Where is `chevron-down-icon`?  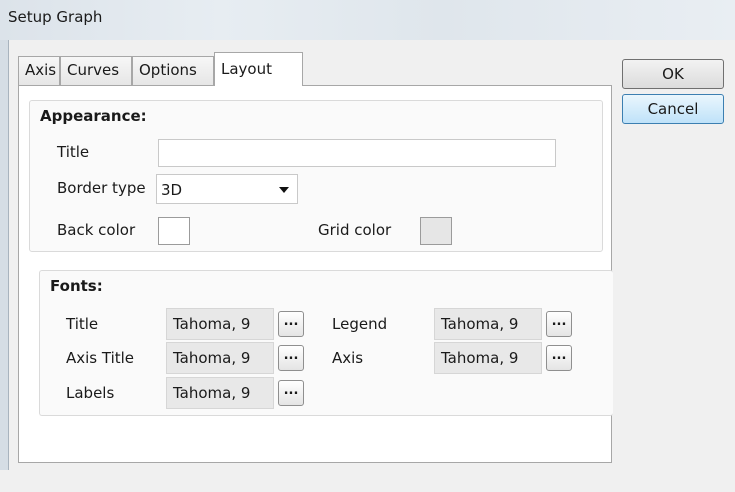 chevron-down-icon is located at coordinates (284, 190).